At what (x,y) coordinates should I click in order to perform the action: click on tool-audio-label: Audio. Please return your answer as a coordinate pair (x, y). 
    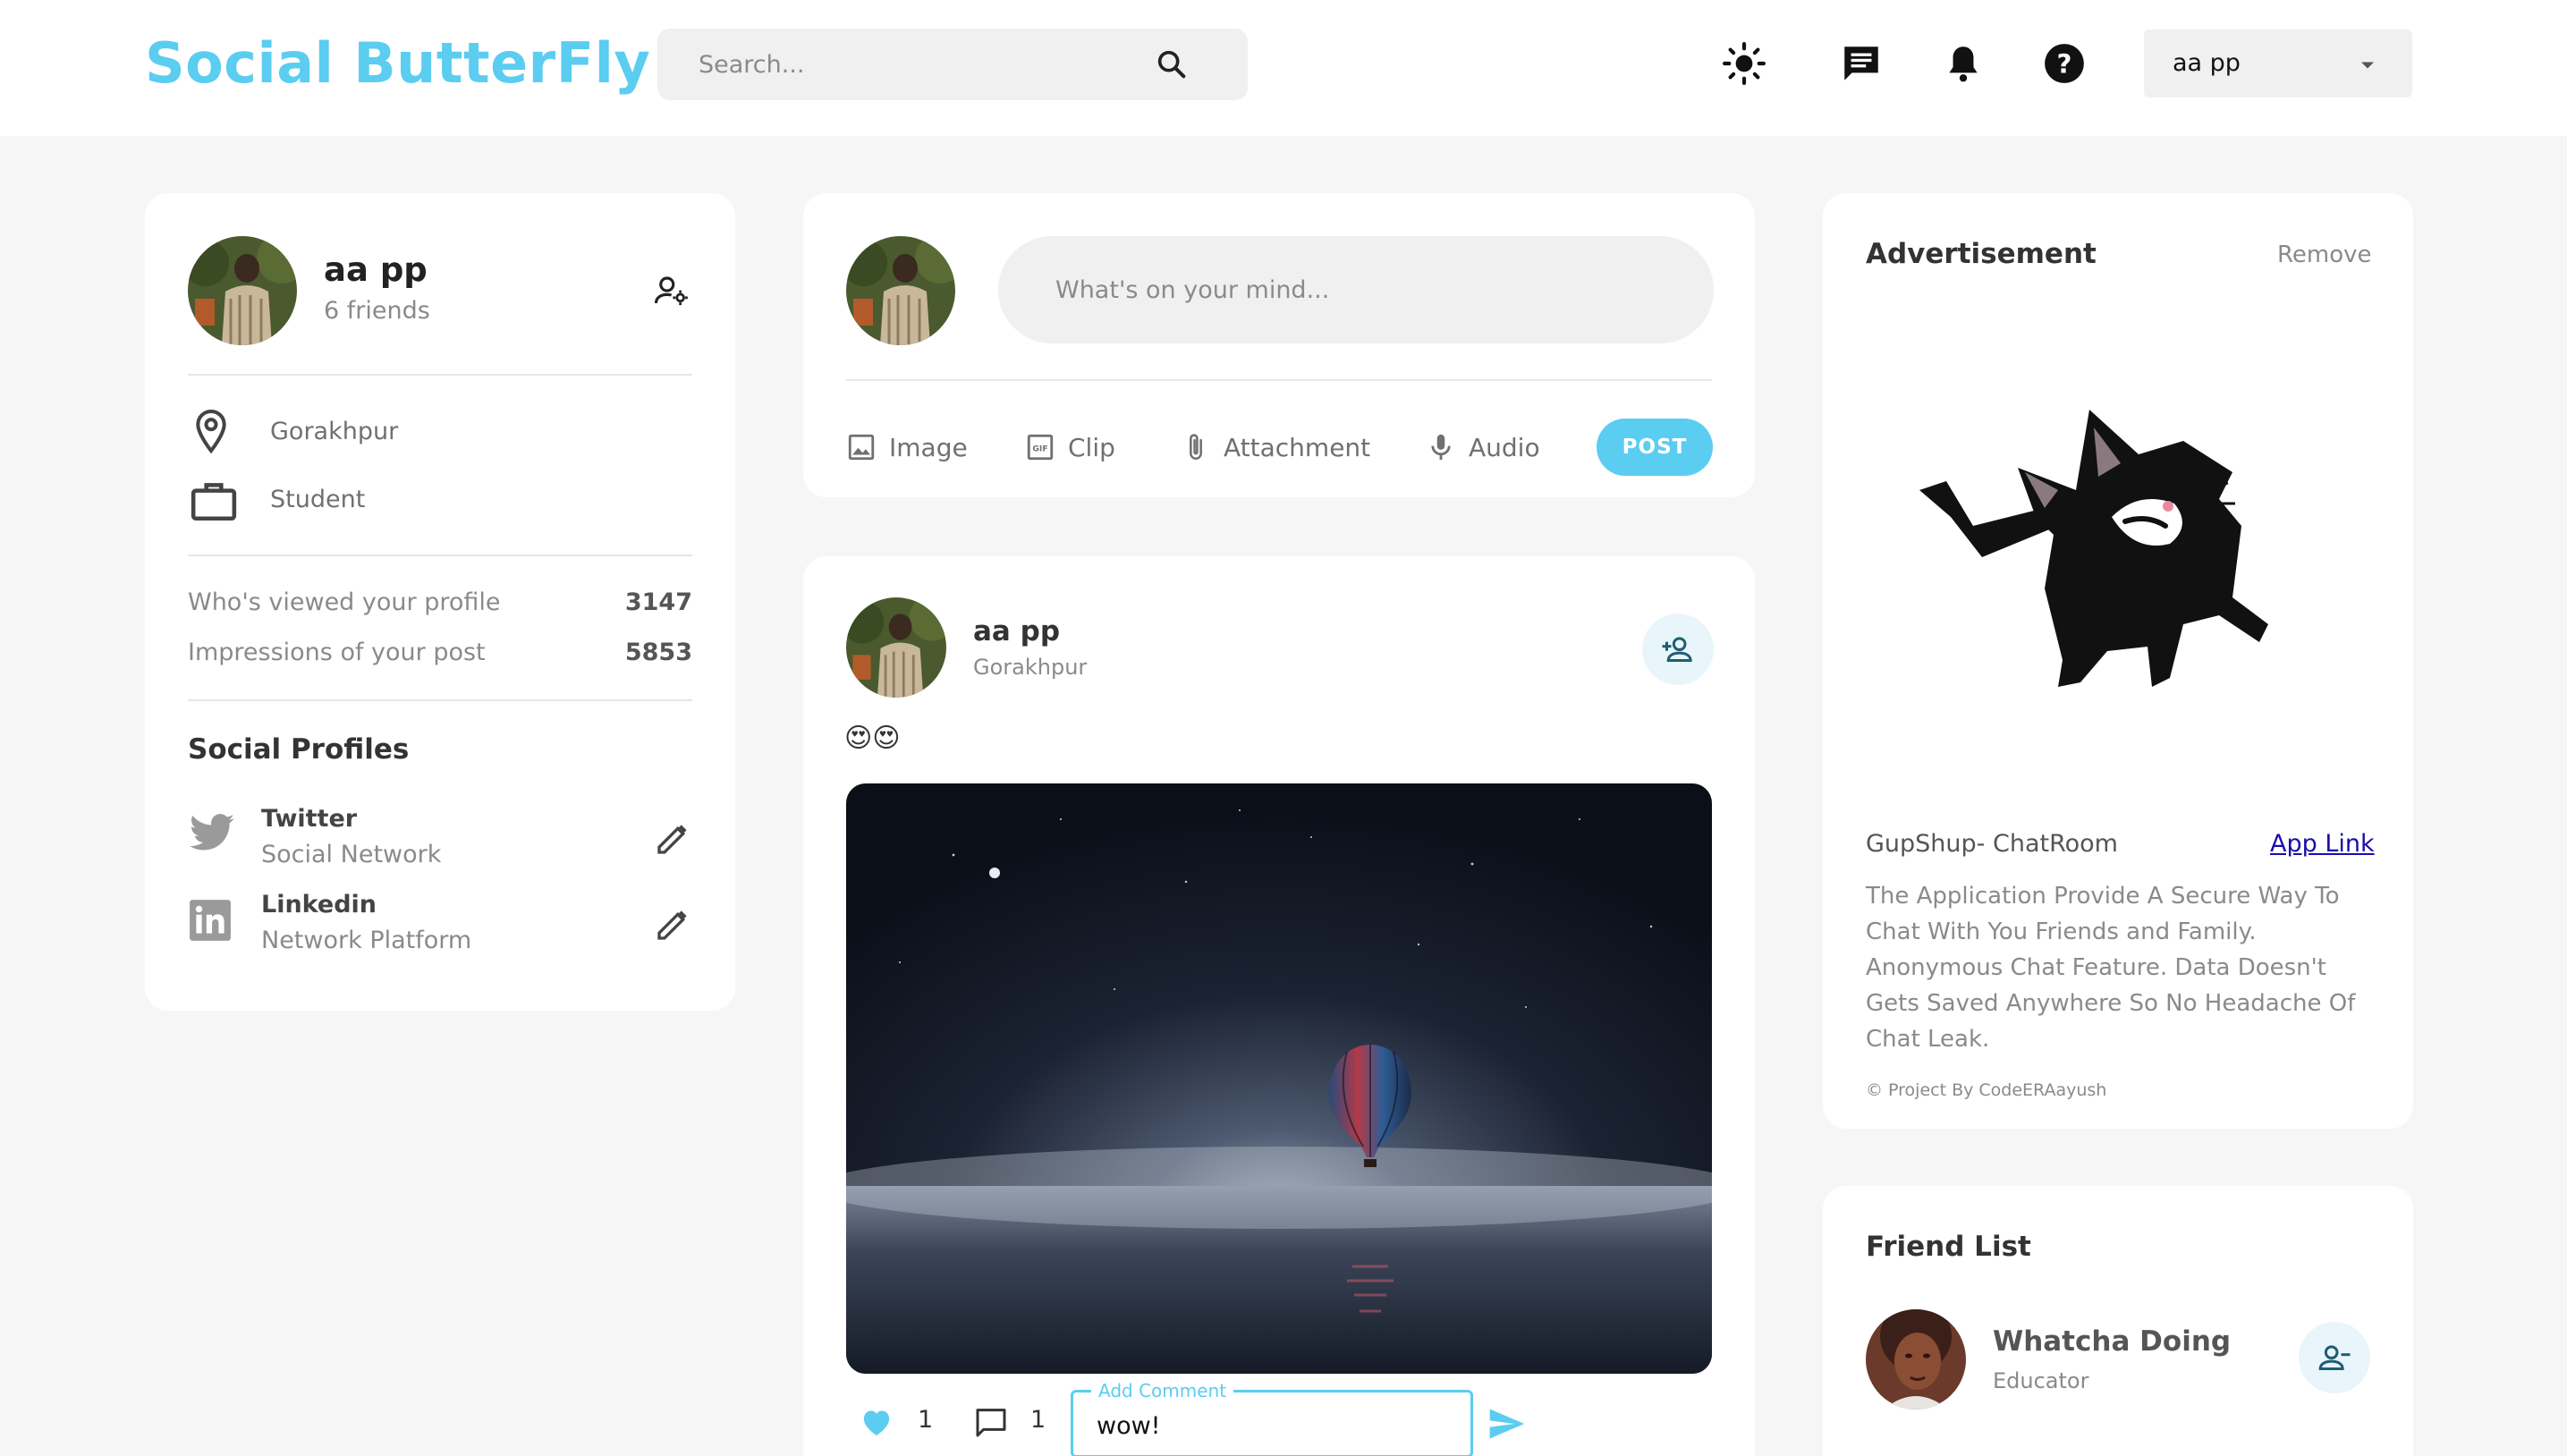
    Looking at the image, I should click on (1504, 447).